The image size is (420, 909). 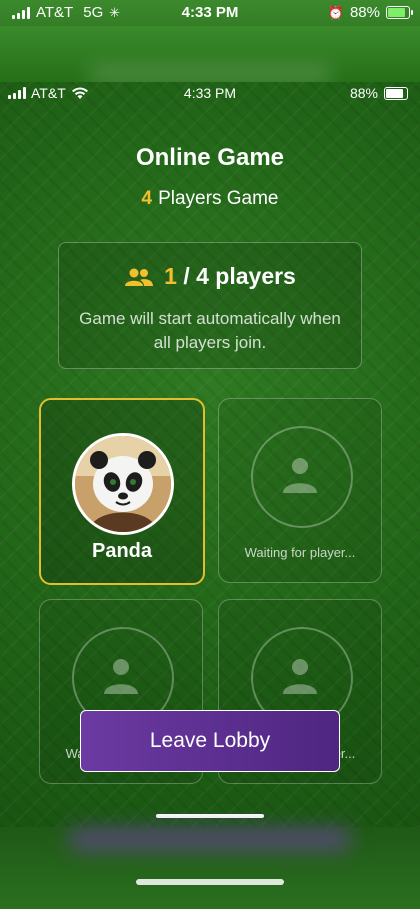 I want to click on backdrop, so click(x=210, y=54).